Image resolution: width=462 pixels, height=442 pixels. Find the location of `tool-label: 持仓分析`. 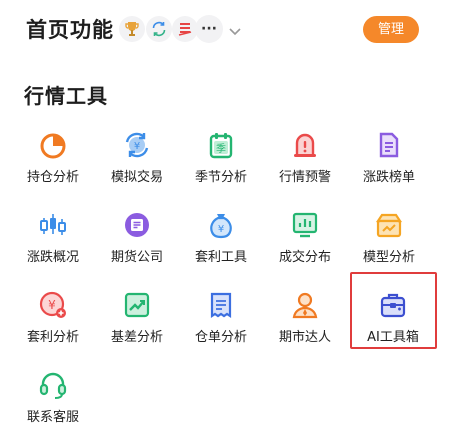

tool-label: 持仓分析 is located at coordinates (52, 177).